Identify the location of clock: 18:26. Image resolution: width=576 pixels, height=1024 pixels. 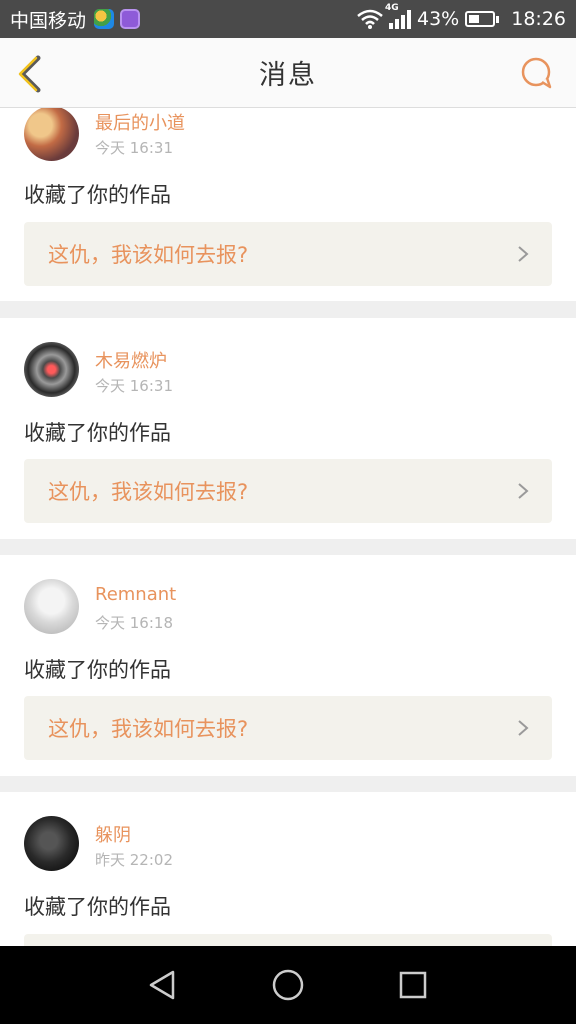
(538, 19).